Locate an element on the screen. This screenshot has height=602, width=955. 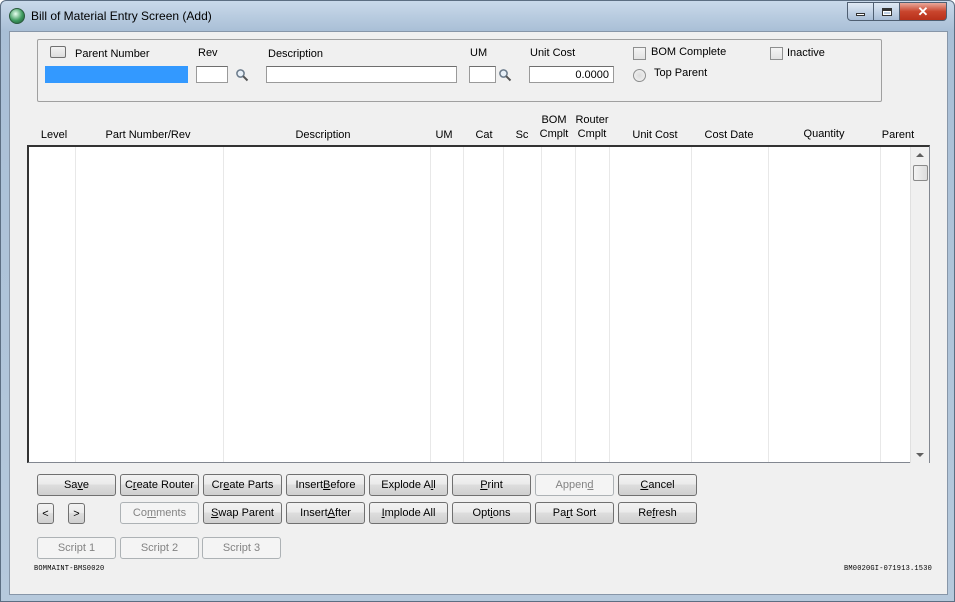
grid-column-cat is located at coordinates (484, 304).